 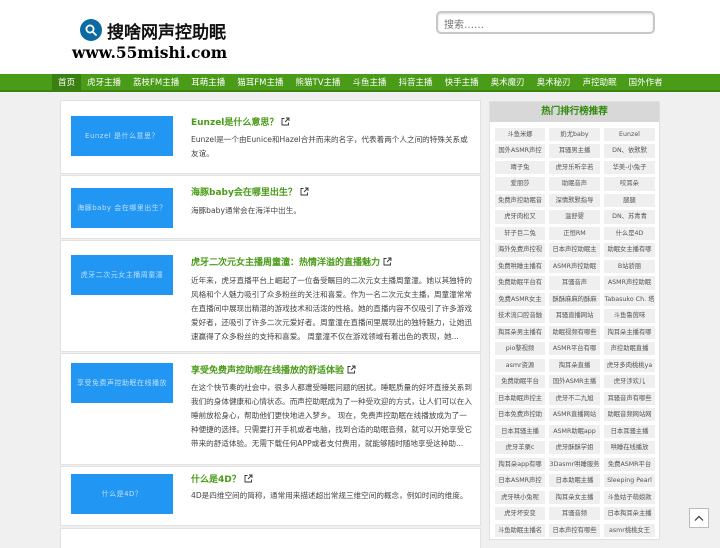 I want to click on tag-link: 免费ASMR女主, so click(x=520, y=299).